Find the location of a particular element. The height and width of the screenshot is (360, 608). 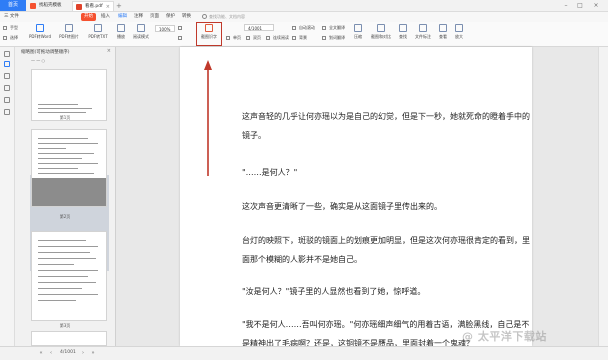

pdf-to-txt-button: PDF转TXT is located at coordinates (98, 34).